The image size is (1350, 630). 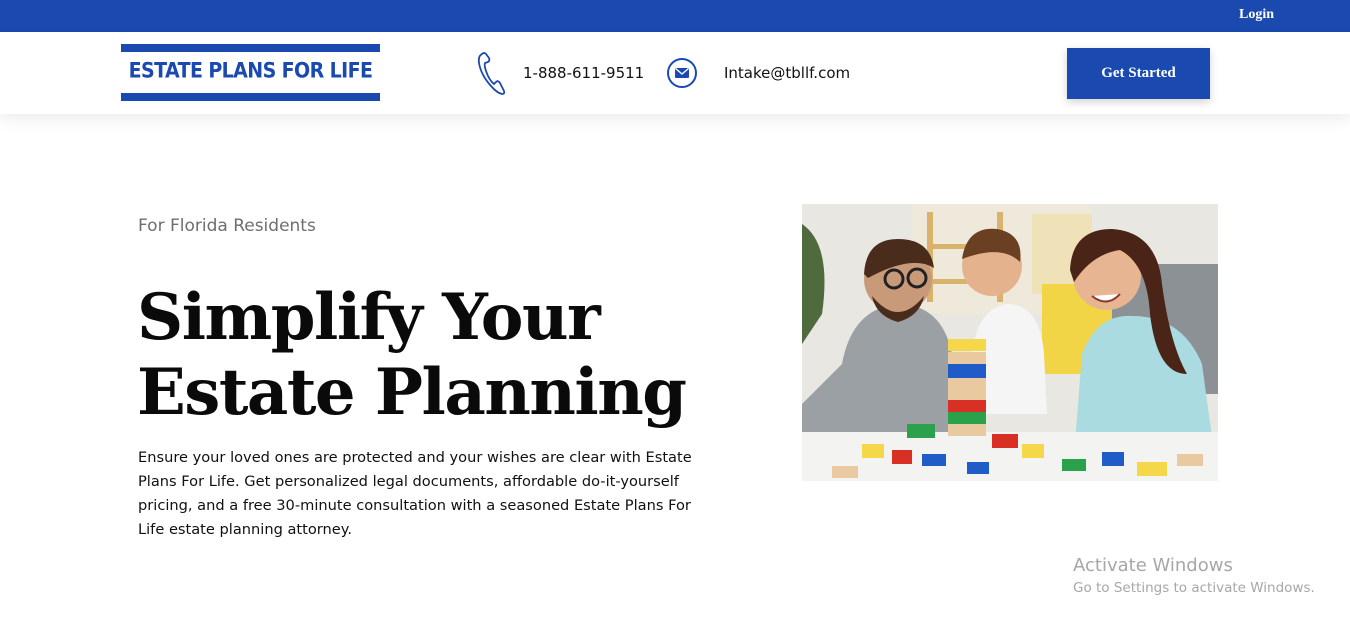 What do you see at coordinates (1256, 15) in the screenshot?
I see `login-link: Login` at bounding box center [1256, 15].